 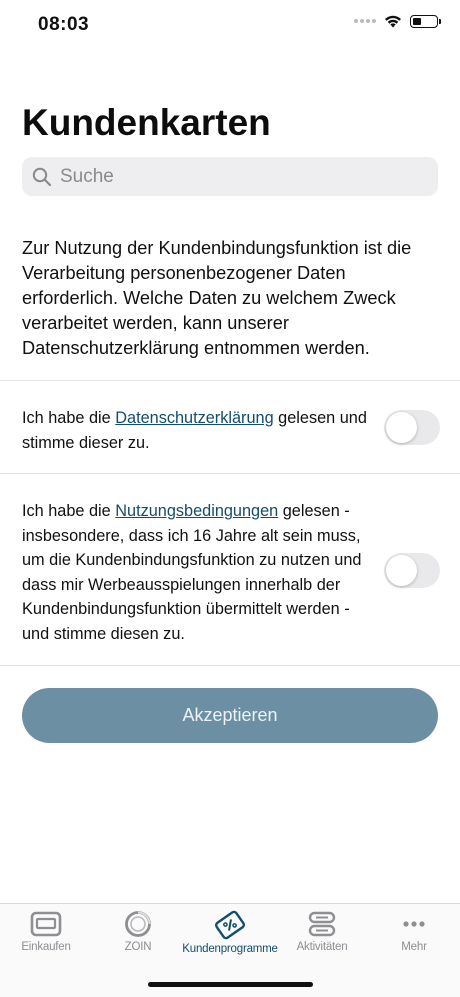 What do you see at coordinates (414, 939) in the screenshot?
I see `tab-mehr: Mehr` at bounding box center [414, 939].